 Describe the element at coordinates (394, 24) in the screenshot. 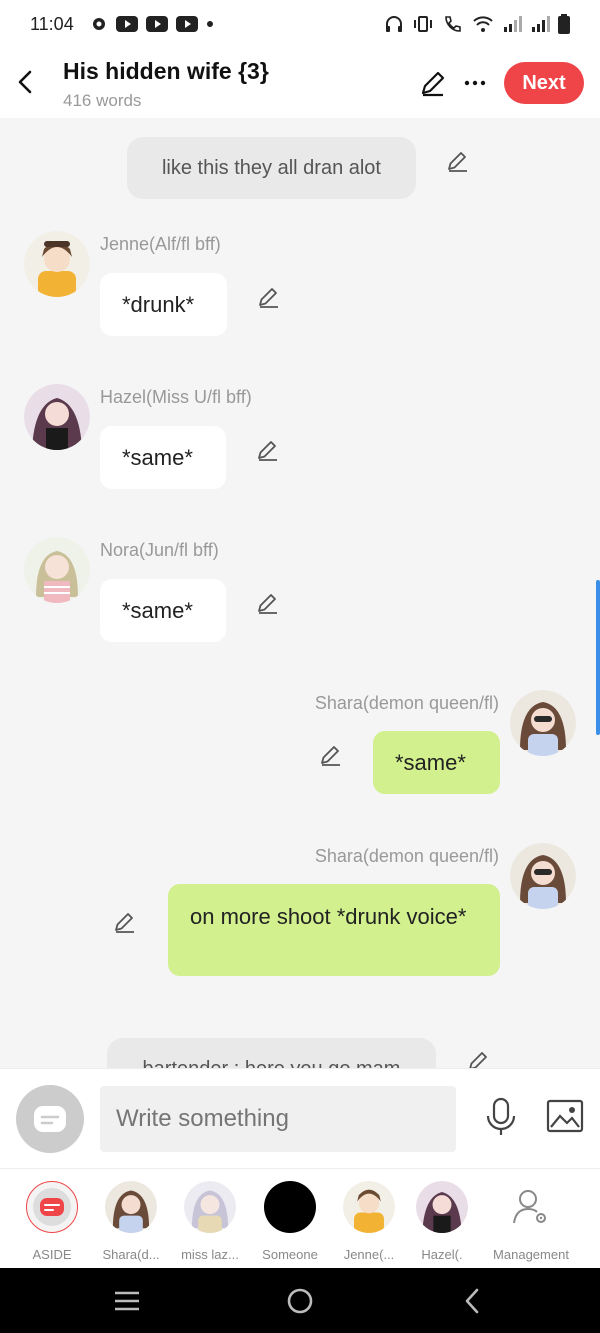

I see `headphones-icon` at that location.